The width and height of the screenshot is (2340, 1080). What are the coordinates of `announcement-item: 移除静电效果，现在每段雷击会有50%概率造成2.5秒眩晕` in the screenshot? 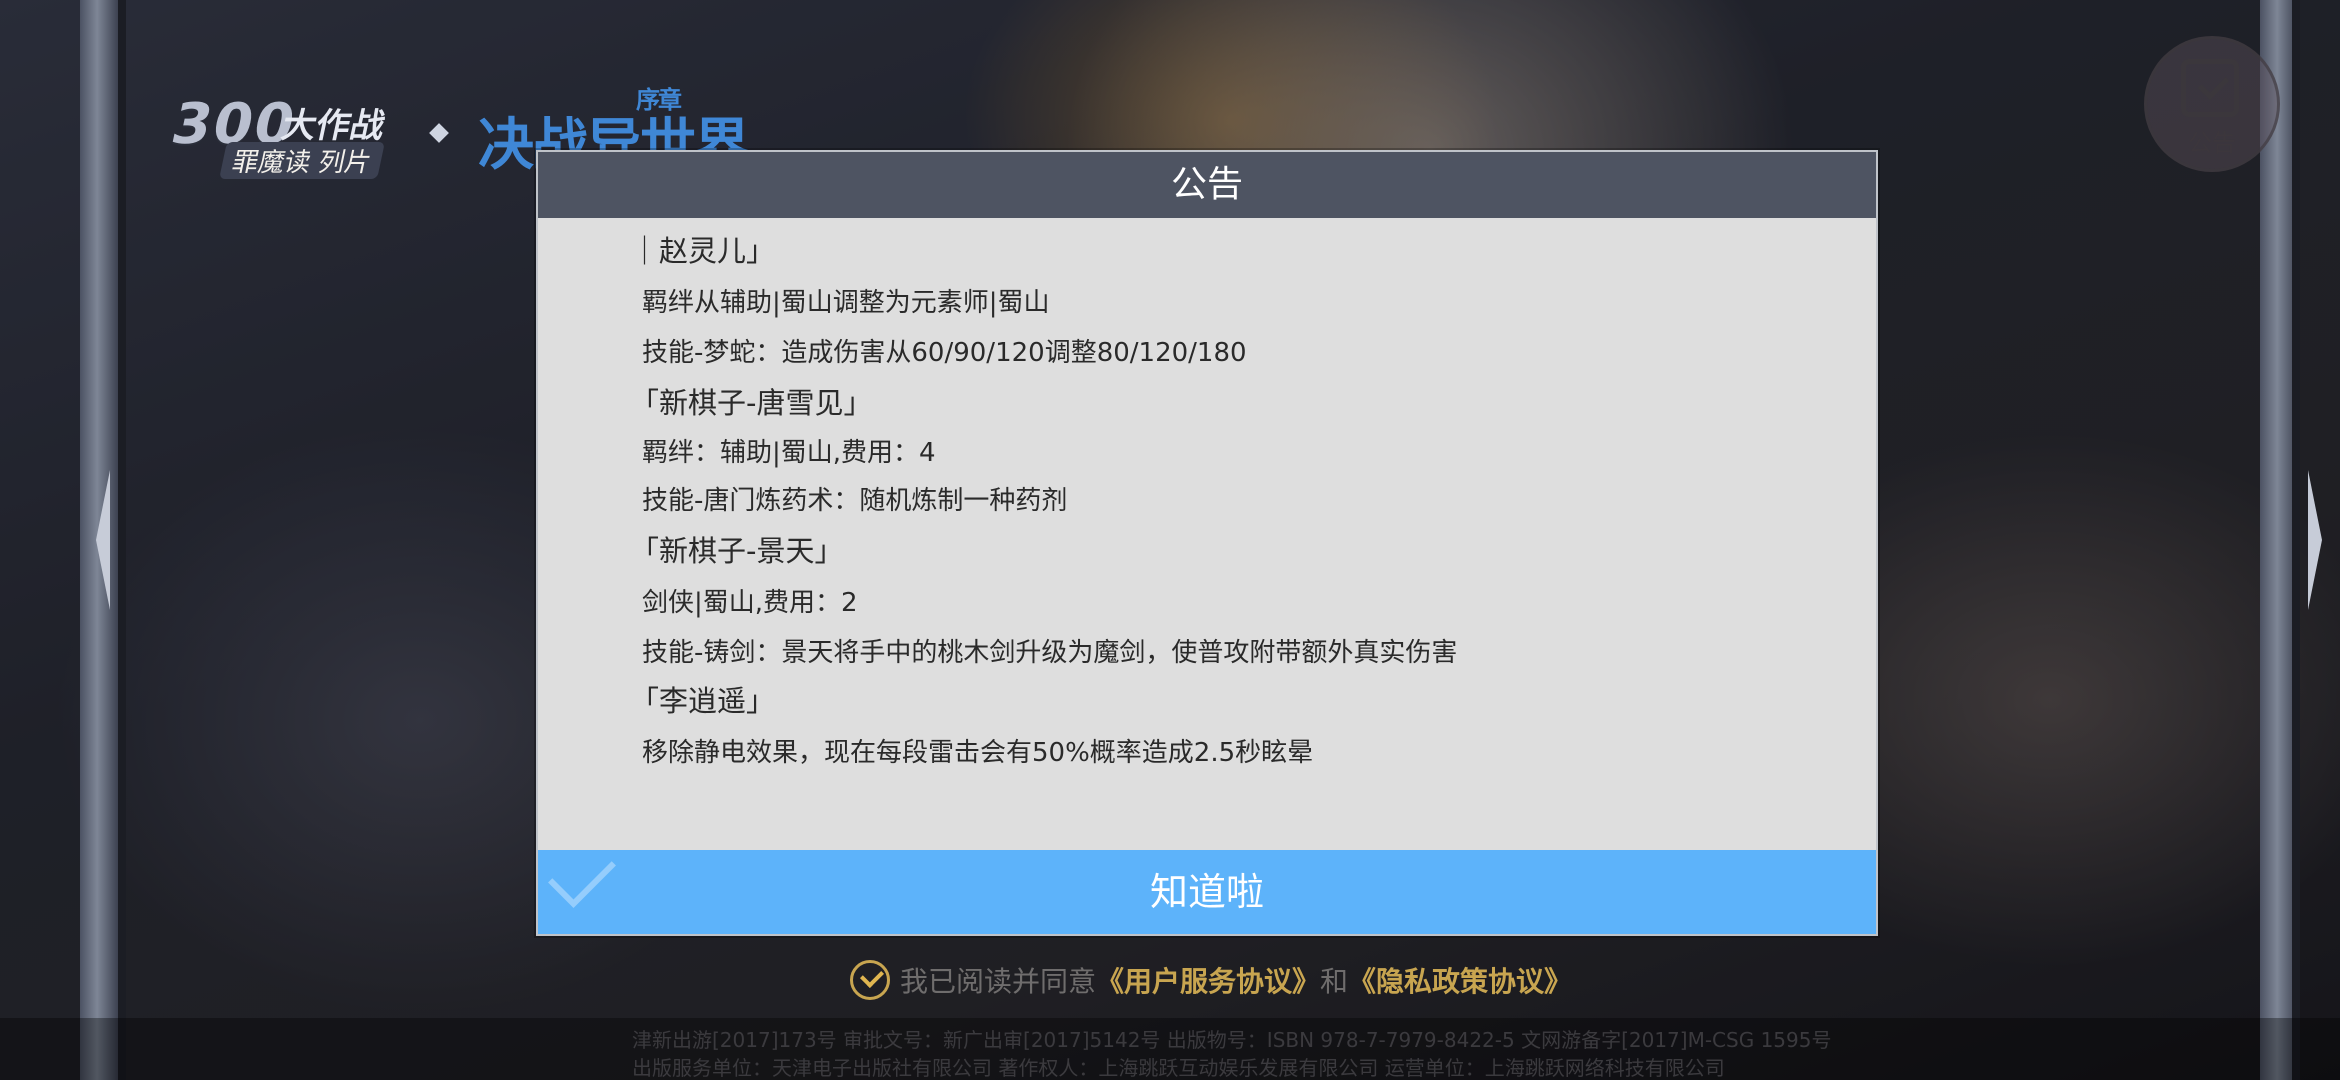 It's located at (978, 753).